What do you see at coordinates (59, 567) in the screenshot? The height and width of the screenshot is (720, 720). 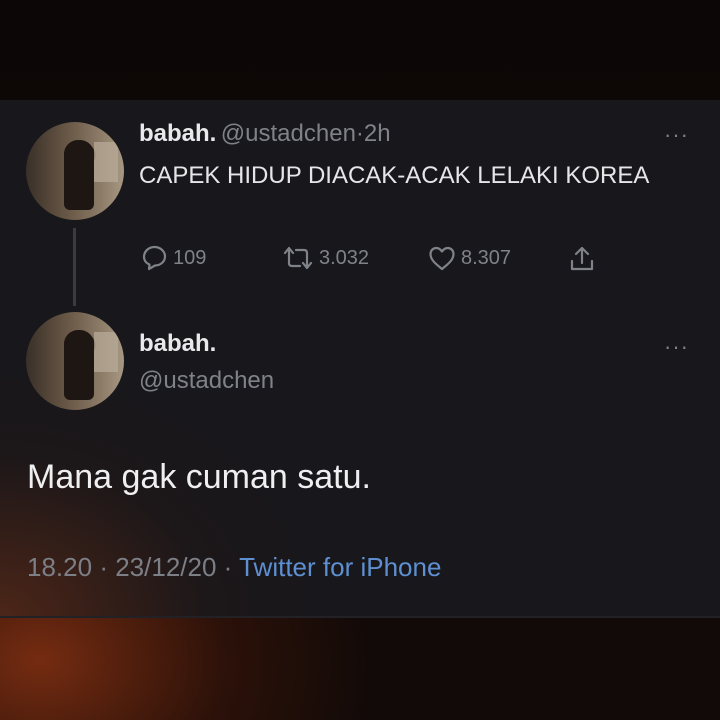 I see `tweet2-time: 18.20` at bounding box center [59, 567].